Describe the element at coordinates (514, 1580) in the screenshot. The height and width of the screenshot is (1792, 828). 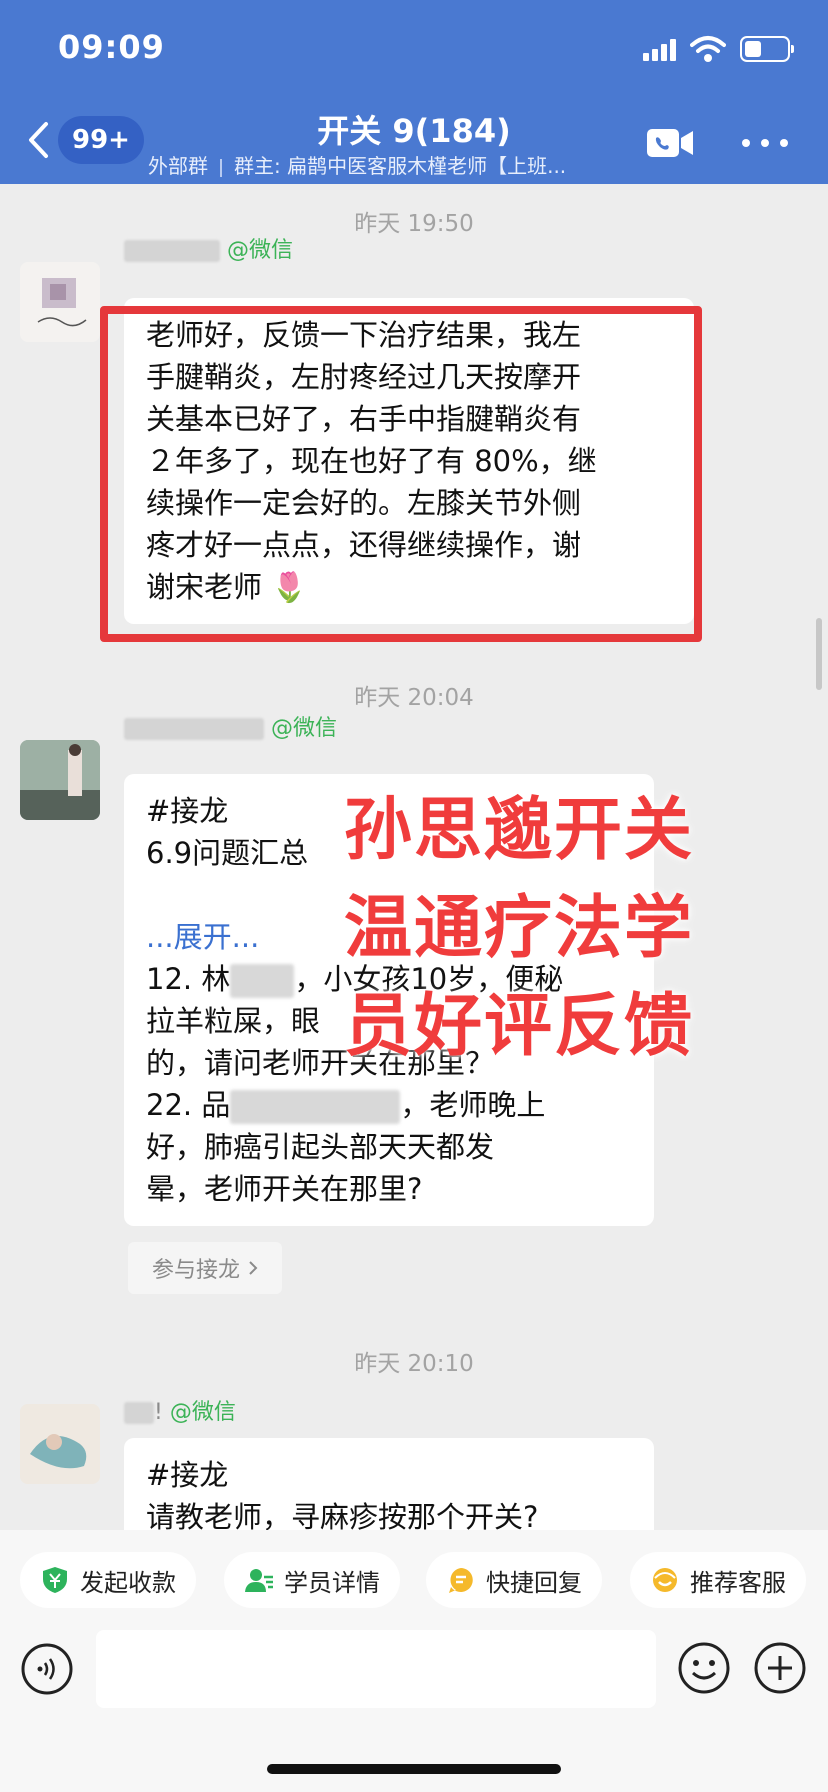
I see `quick-reply-button: 快捷回复` at that location.